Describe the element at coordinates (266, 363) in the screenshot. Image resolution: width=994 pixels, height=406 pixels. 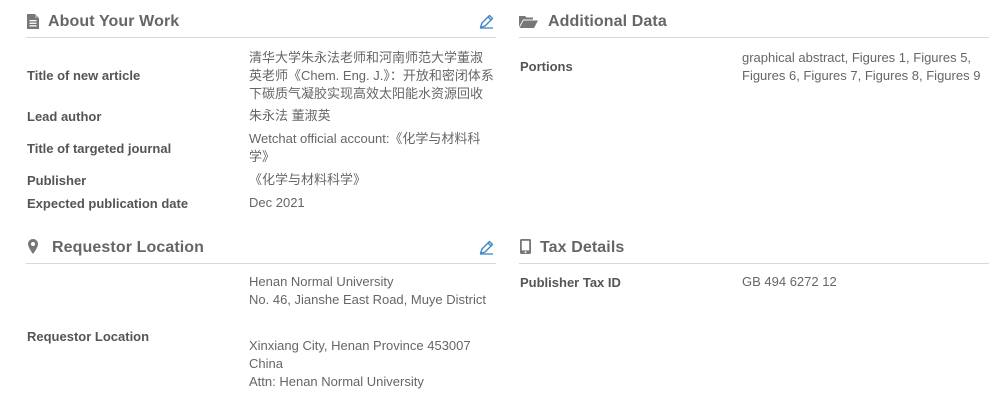
I see `address-line: China` at that location.